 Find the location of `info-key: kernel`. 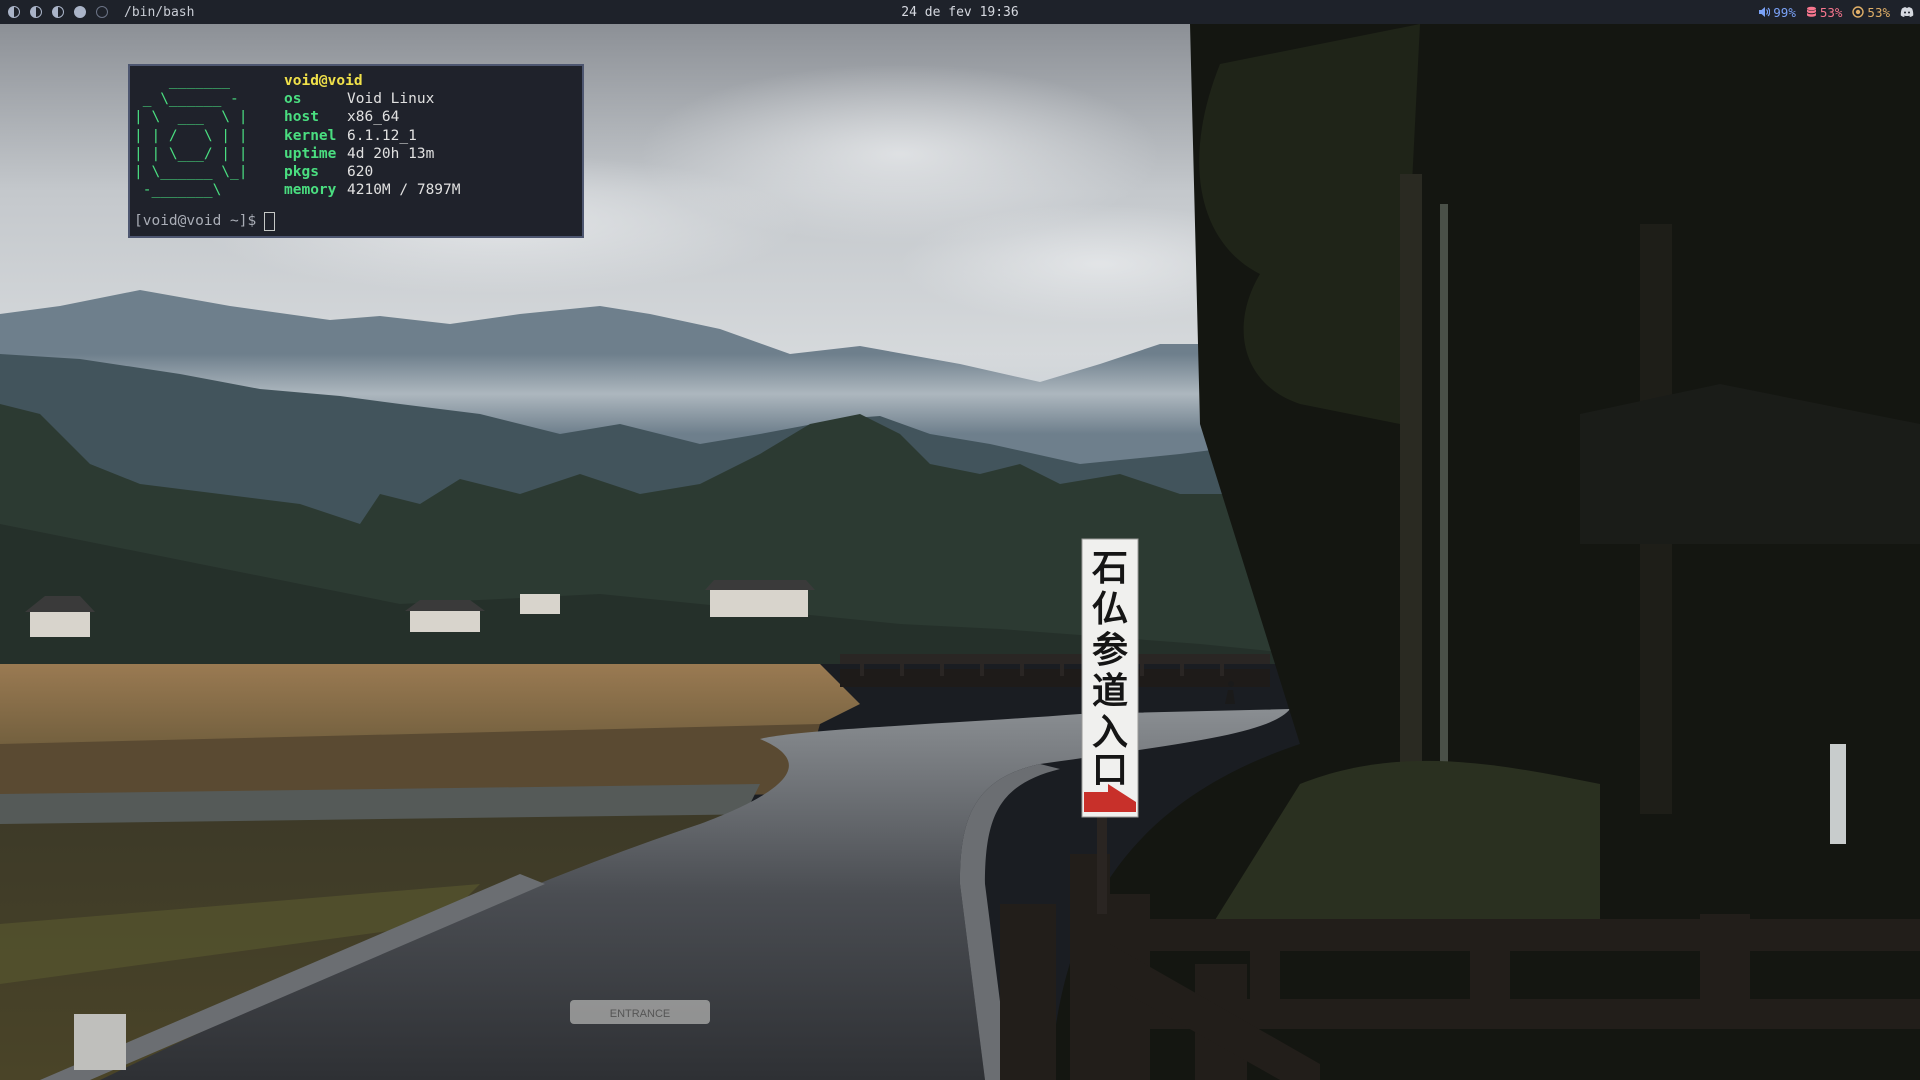

info-key: kernel is located at coordinates (310, 135).